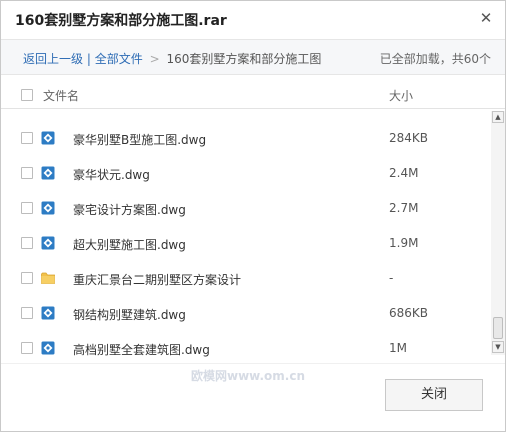  What do you see at coordinates (129, 210) in the screenshot?
I see `file-name: 豪宅设计方案图.dwg` at bounding box center [129, 210].